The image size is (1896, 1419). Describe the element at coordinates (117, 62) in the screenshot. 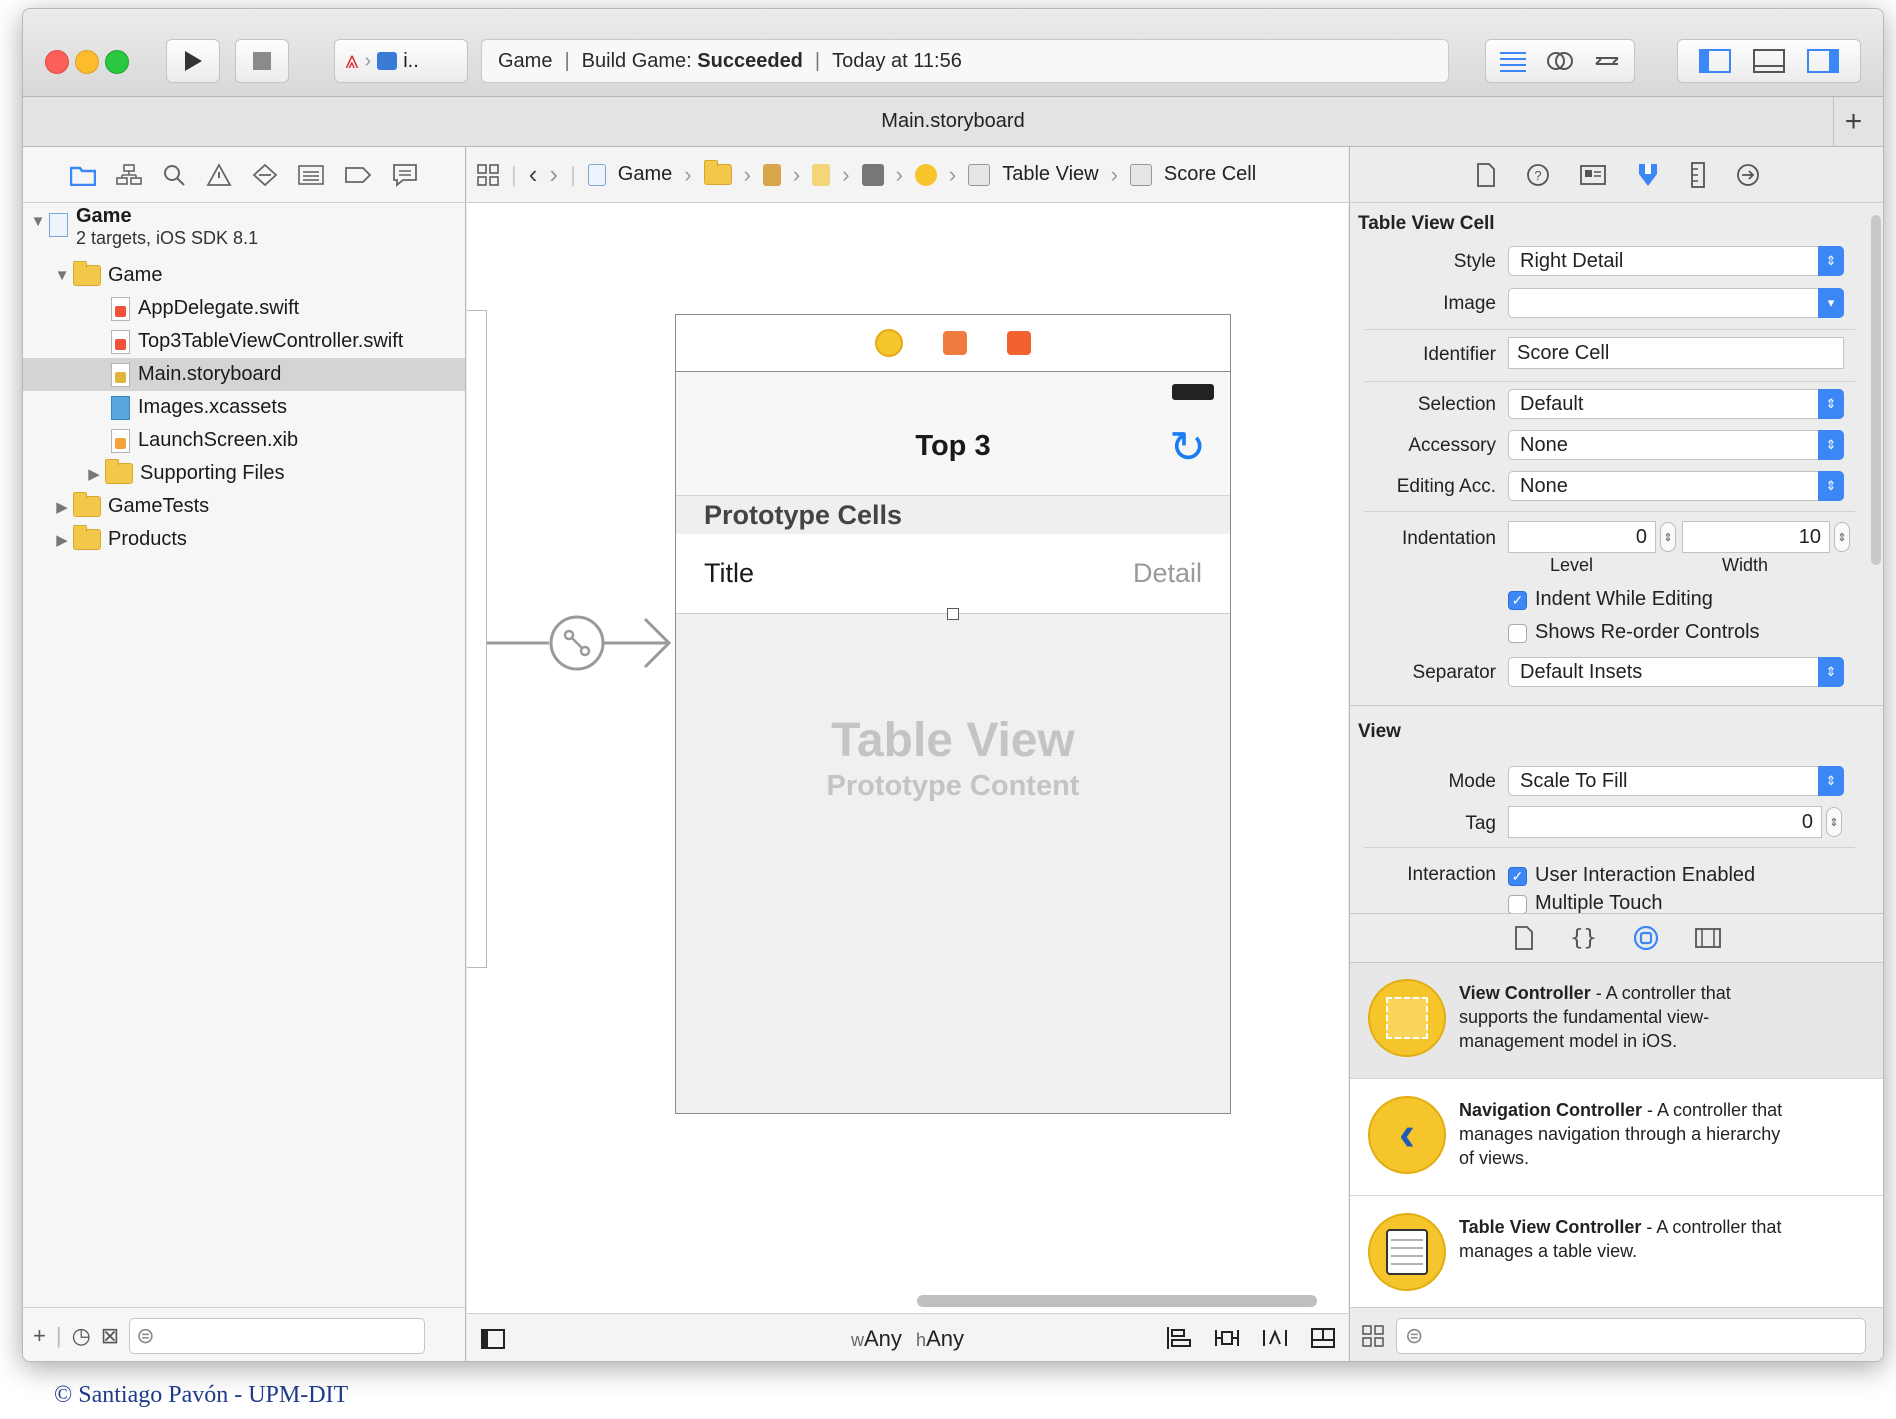

I see `zoom-window-button` at that location.